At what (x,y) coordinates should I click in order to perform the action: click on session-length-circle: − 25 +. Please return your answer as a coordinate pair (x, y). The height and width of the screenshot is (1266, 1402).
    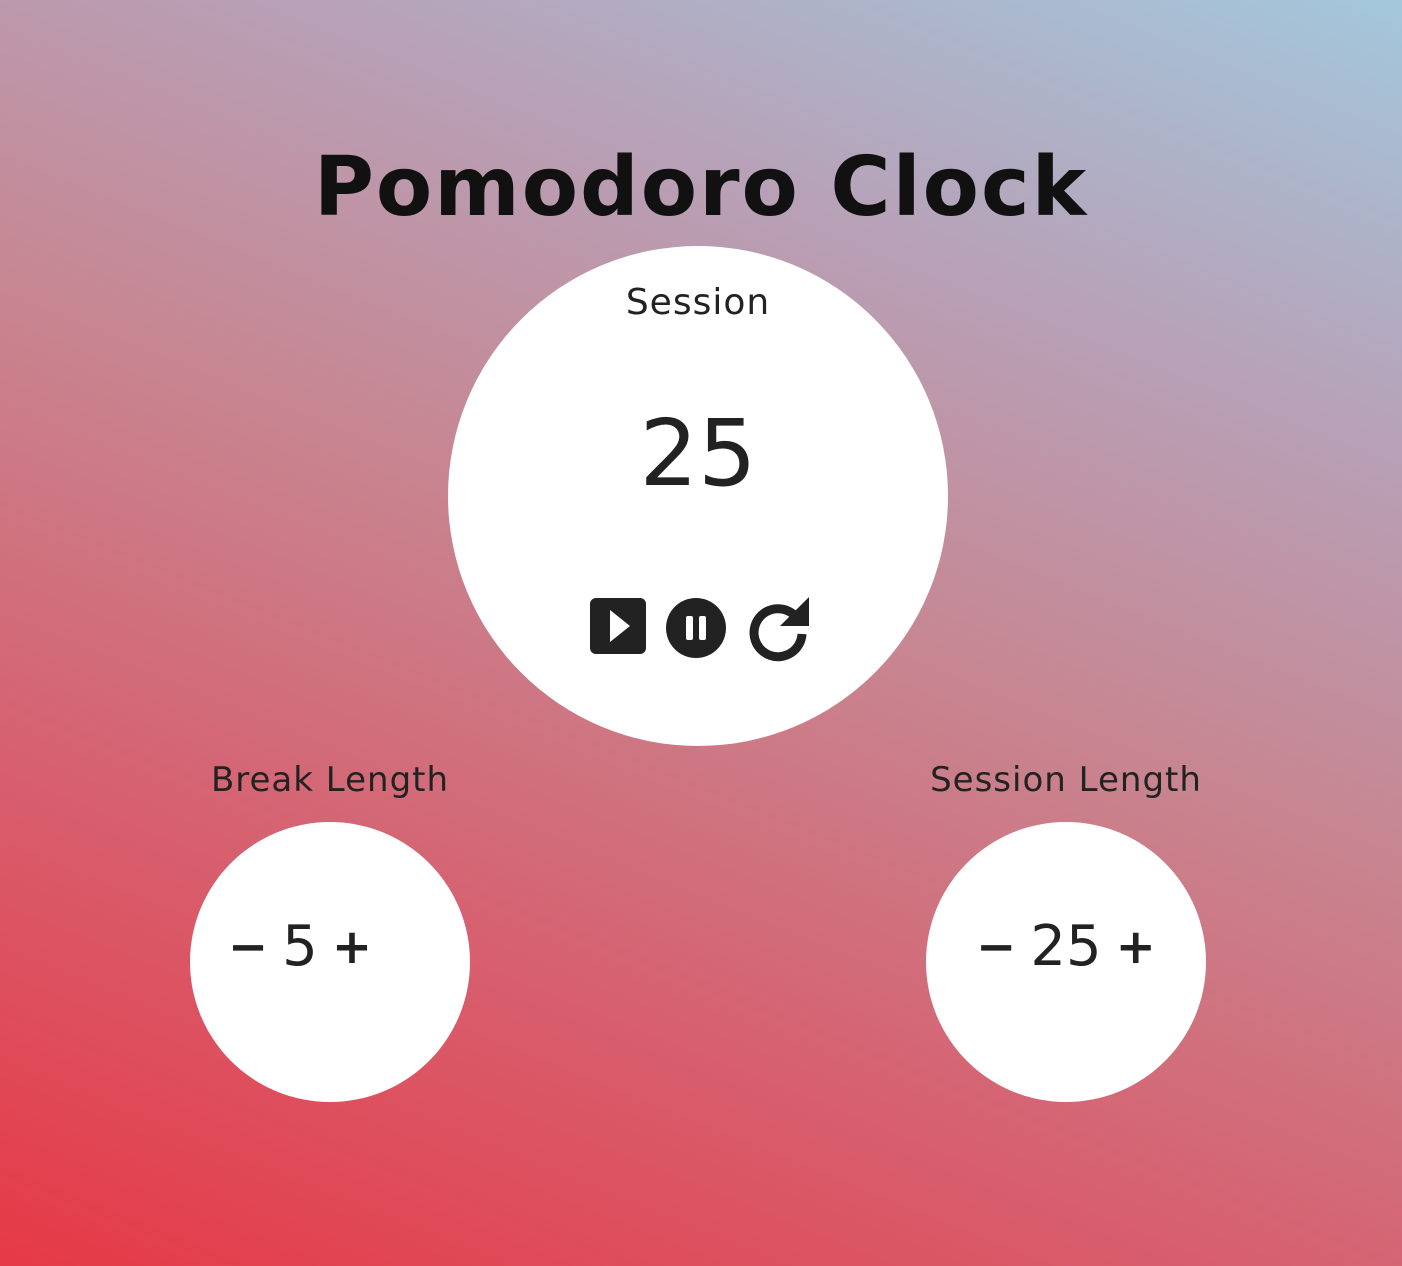
    Looking at the image, I should click on (1066, 962).